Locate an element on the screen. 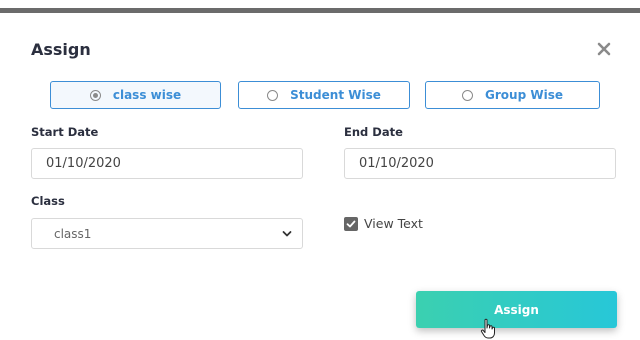  end-date-value: 01/10/2020 is located at coordinates (396, 163).